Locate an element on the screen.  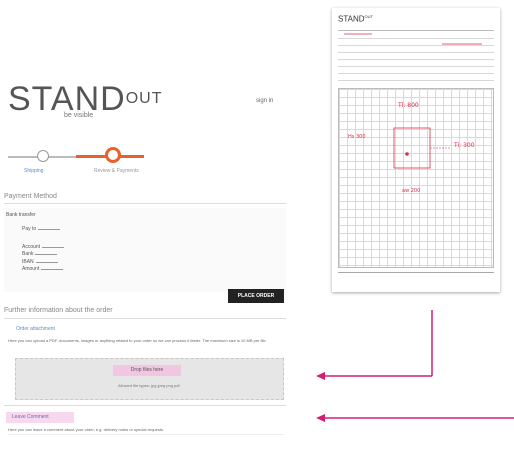
top-nav-link: sign in is located at coordinates (264, 101).